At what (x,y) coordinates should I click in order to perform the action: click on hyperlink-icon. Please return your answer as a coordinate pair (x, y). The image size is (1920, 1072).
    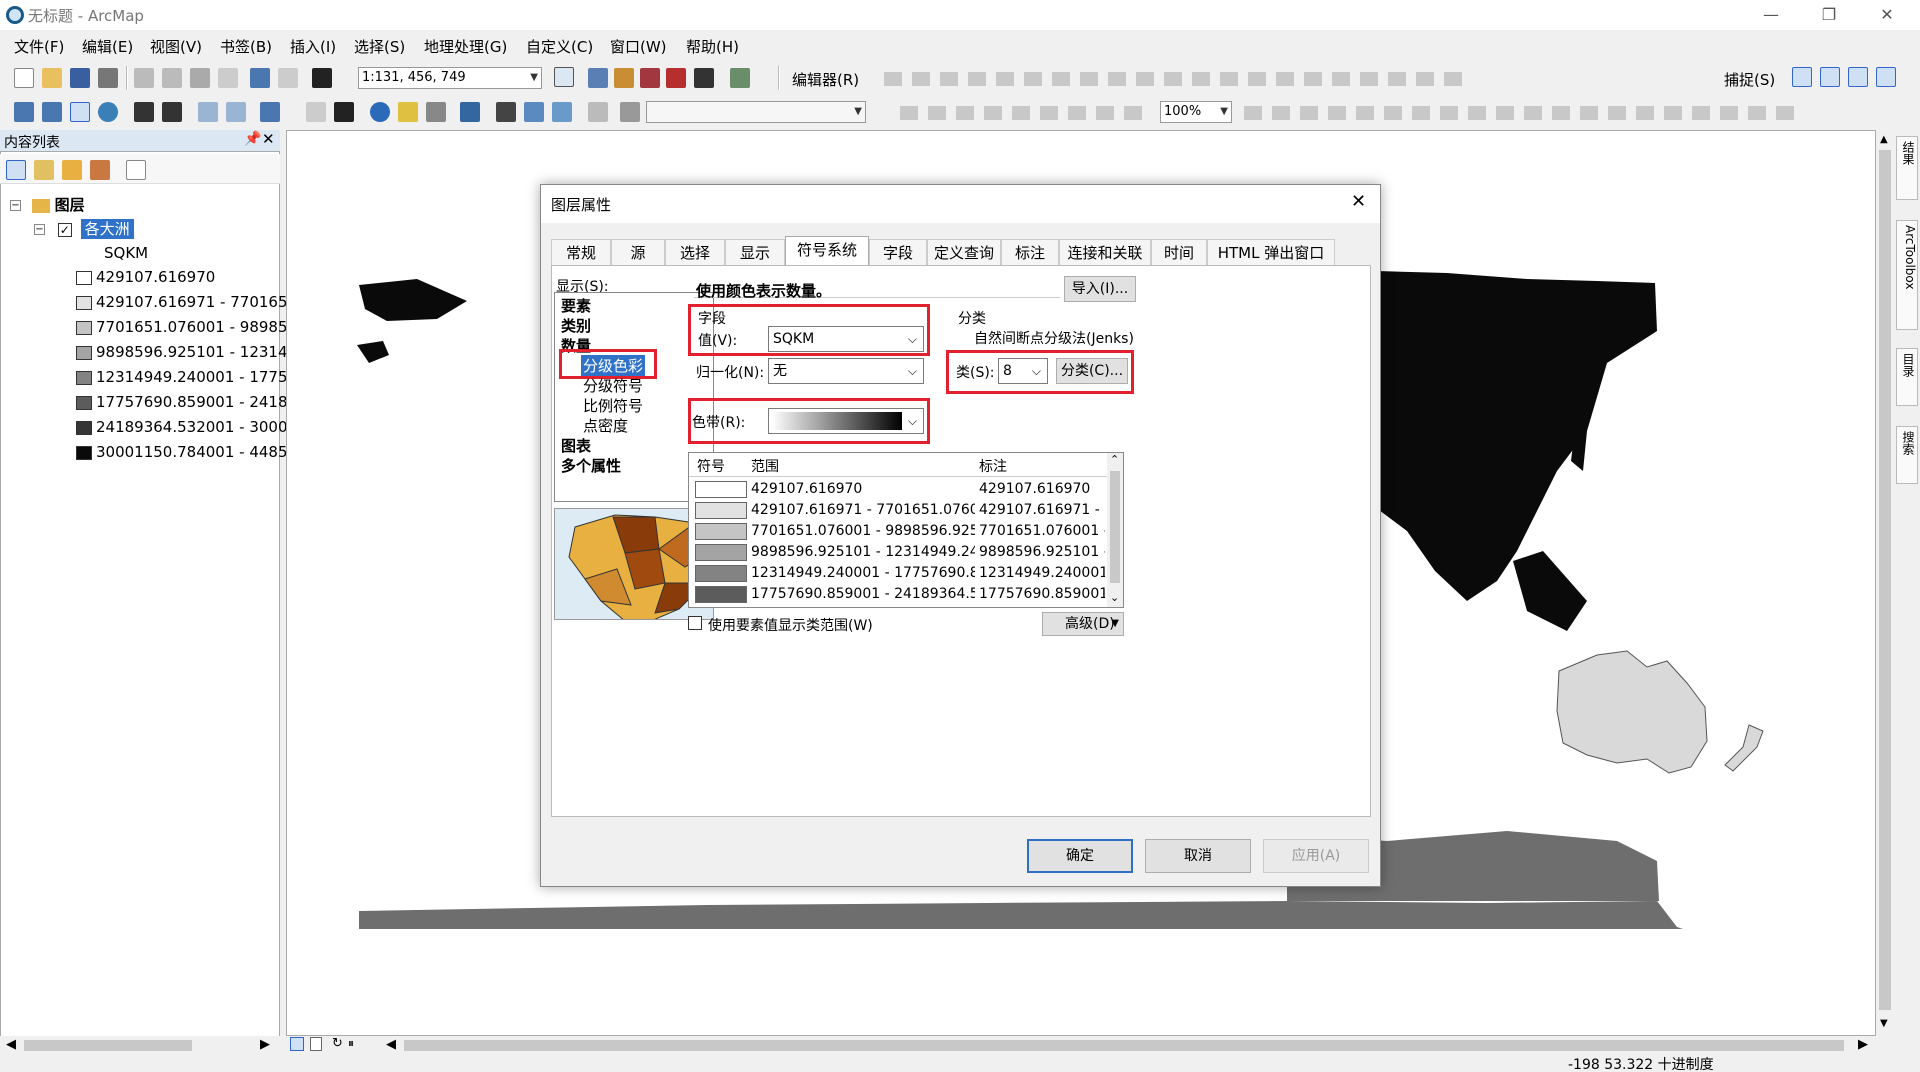
    Looking at the image, I should click on (408, 112).